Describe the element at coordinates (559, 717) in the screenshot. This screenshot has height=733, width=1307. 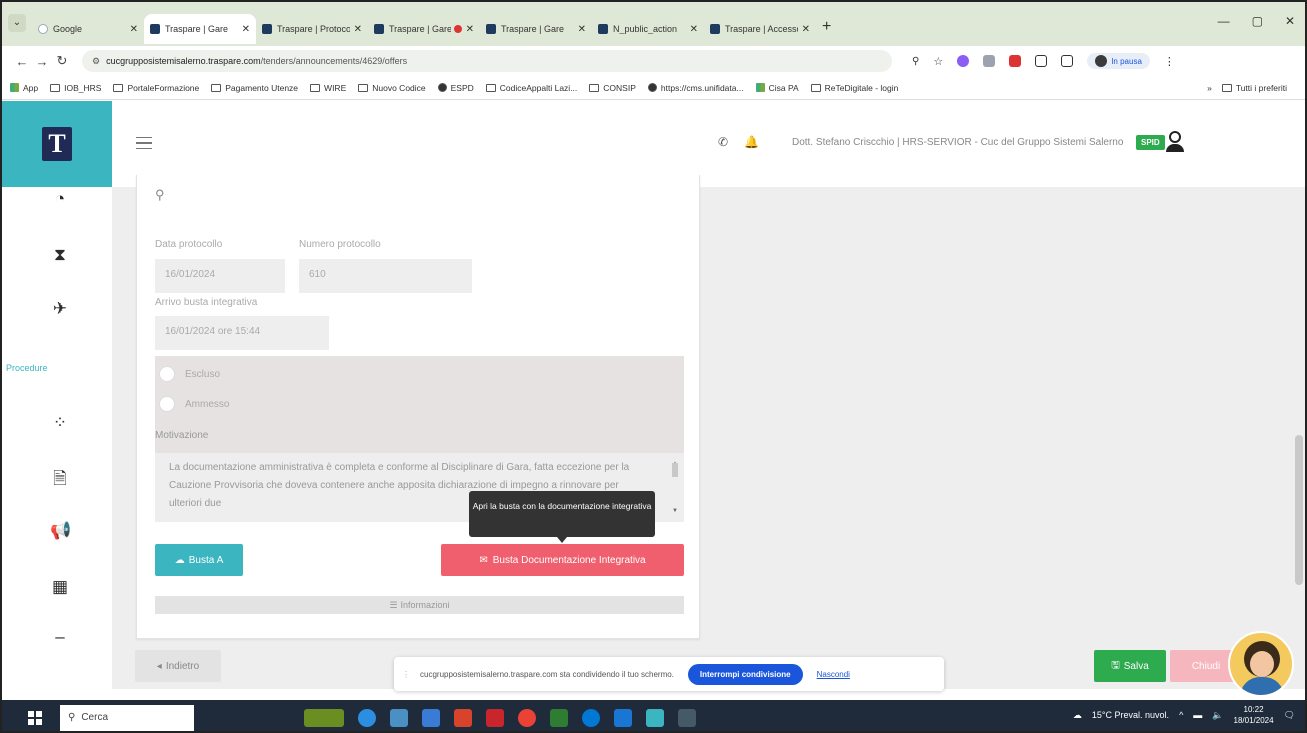
I see `explorer-icon` at that location.